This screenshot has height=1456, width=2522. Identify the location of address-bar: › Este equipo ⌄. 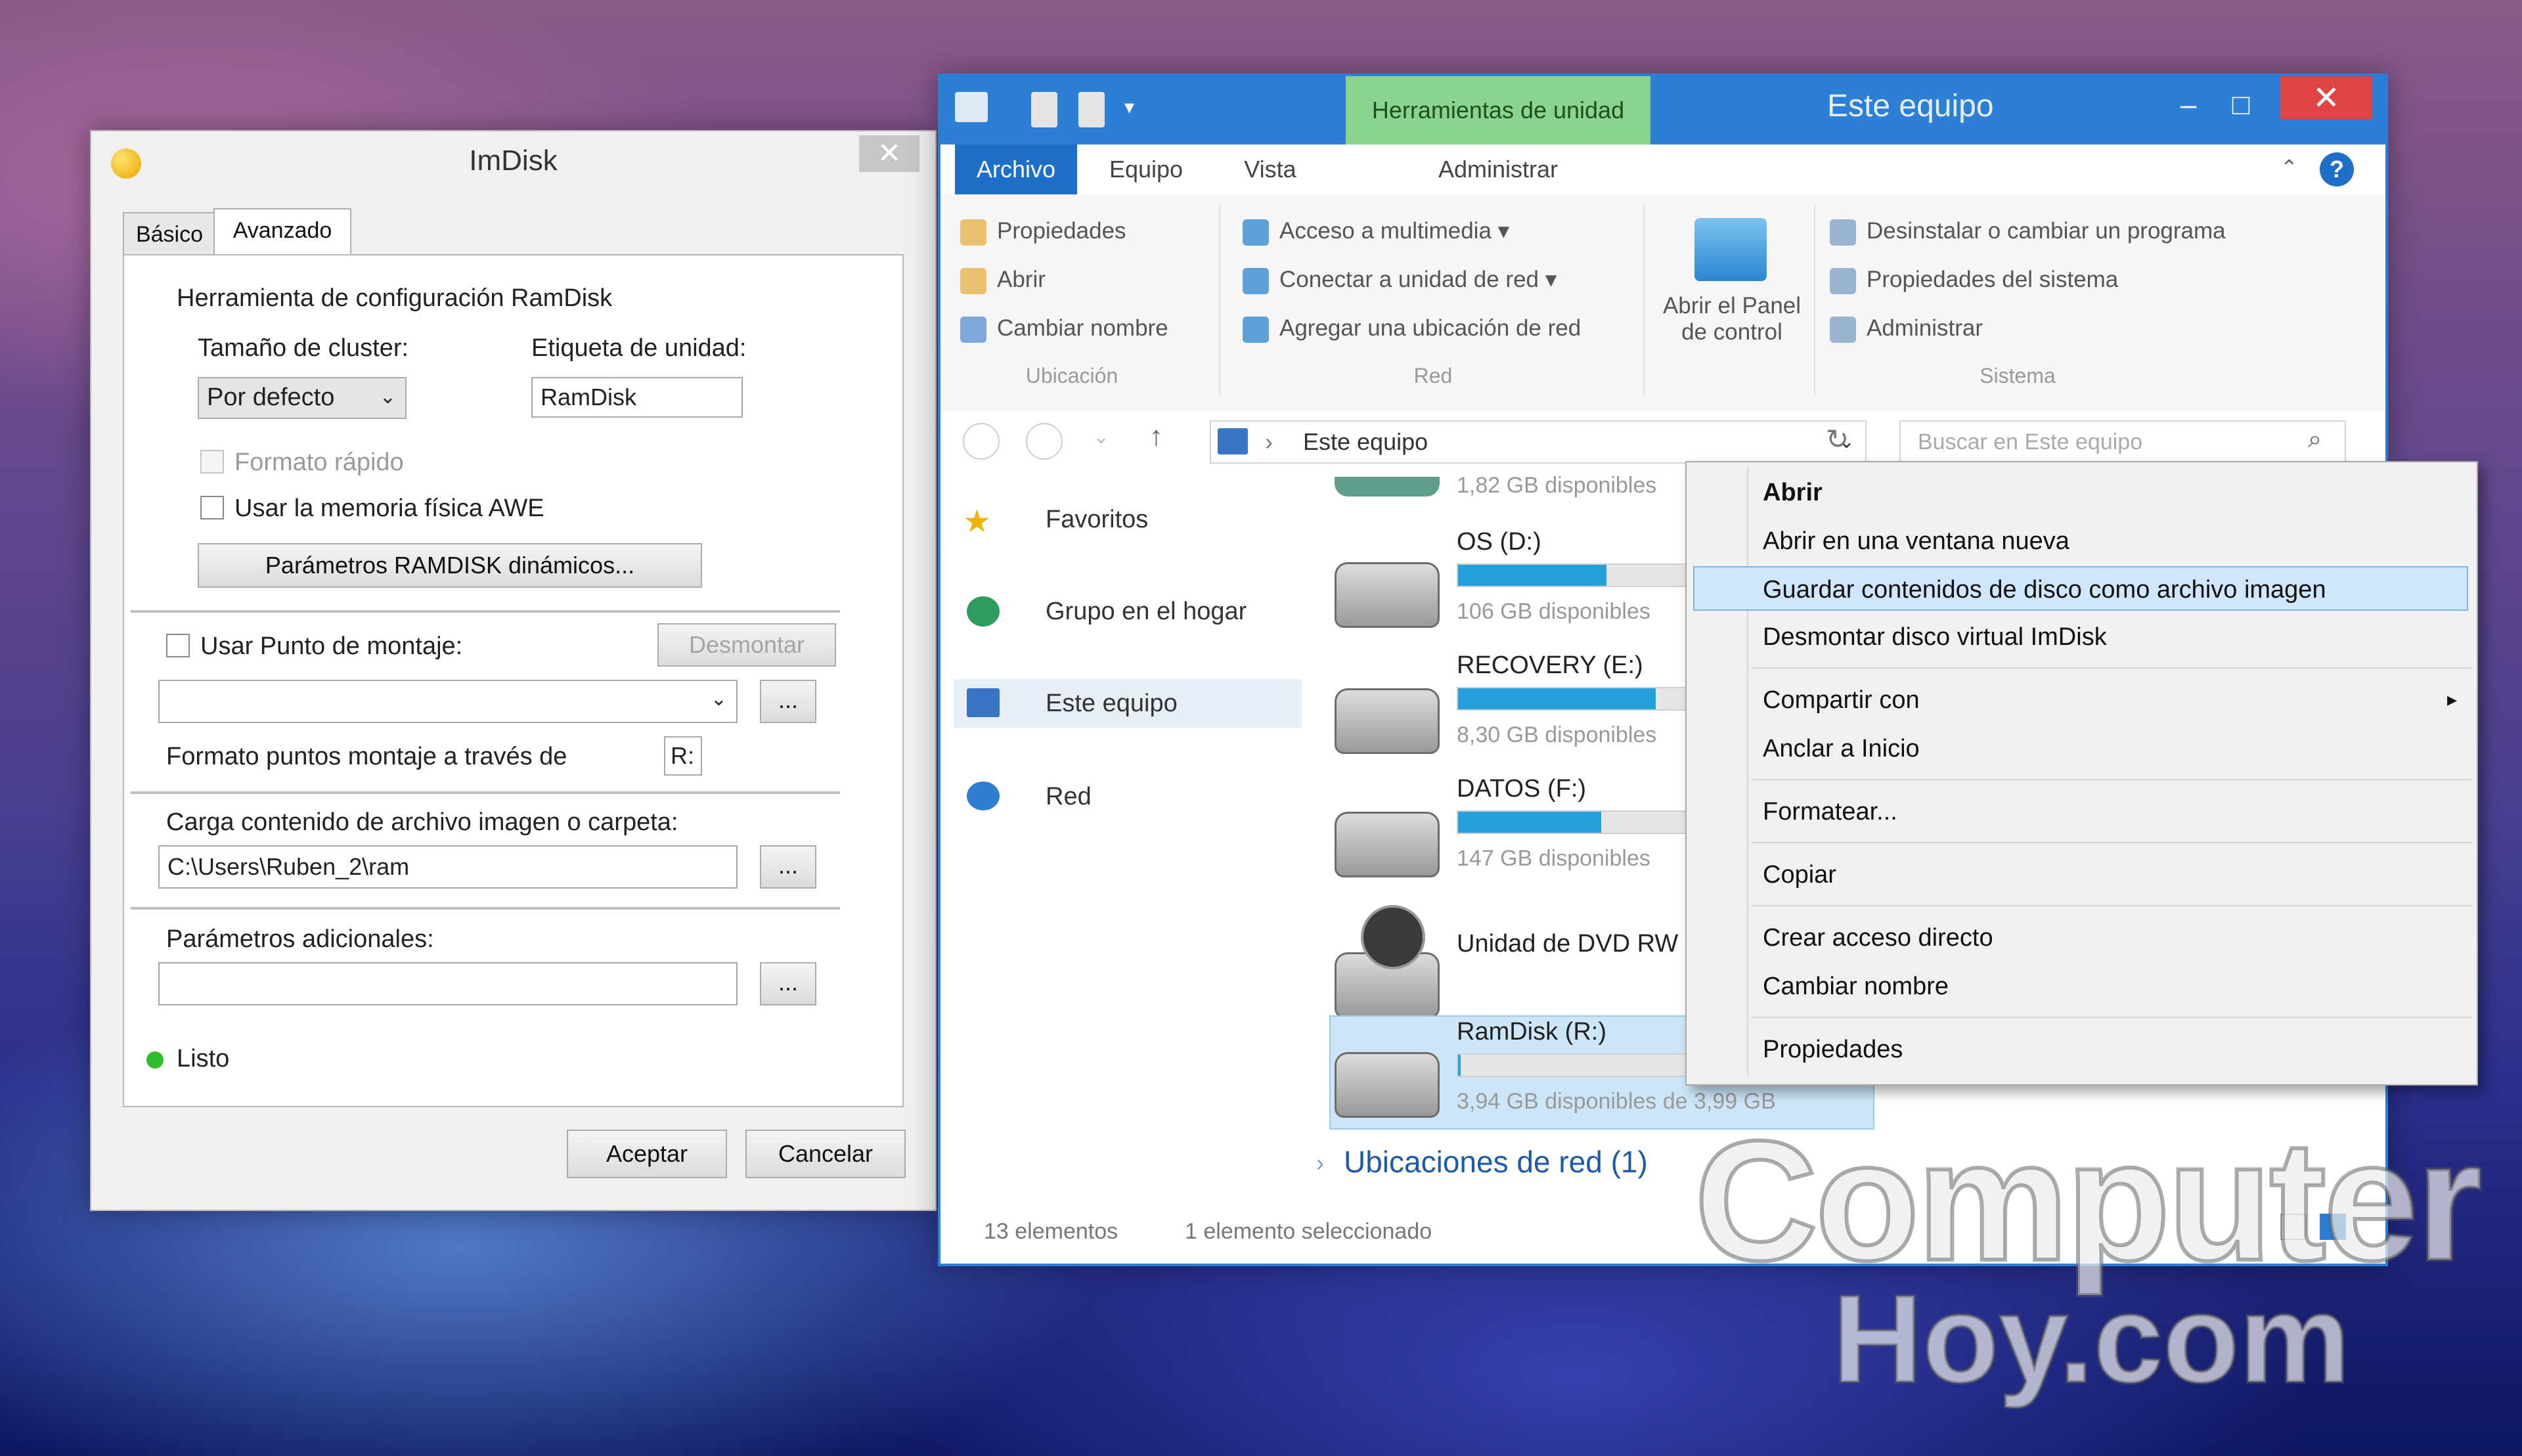
(1538, 442).